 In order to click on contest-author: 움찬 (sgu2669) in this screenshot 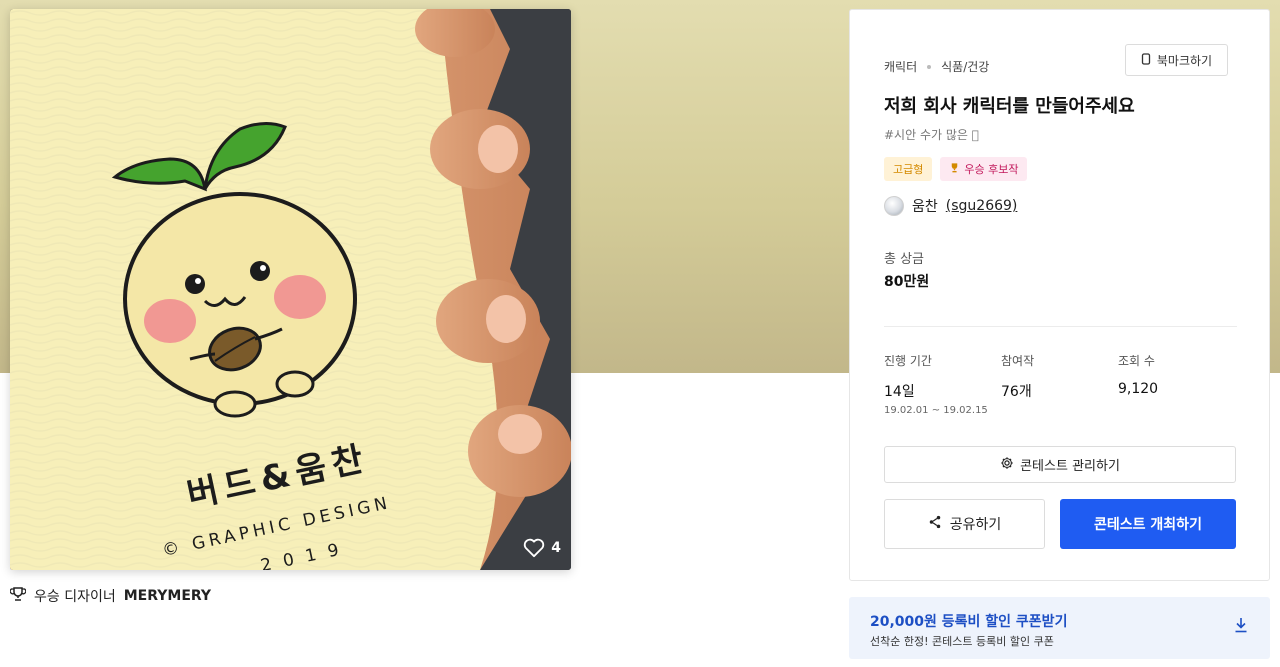, I will do `click(950, 206)`.